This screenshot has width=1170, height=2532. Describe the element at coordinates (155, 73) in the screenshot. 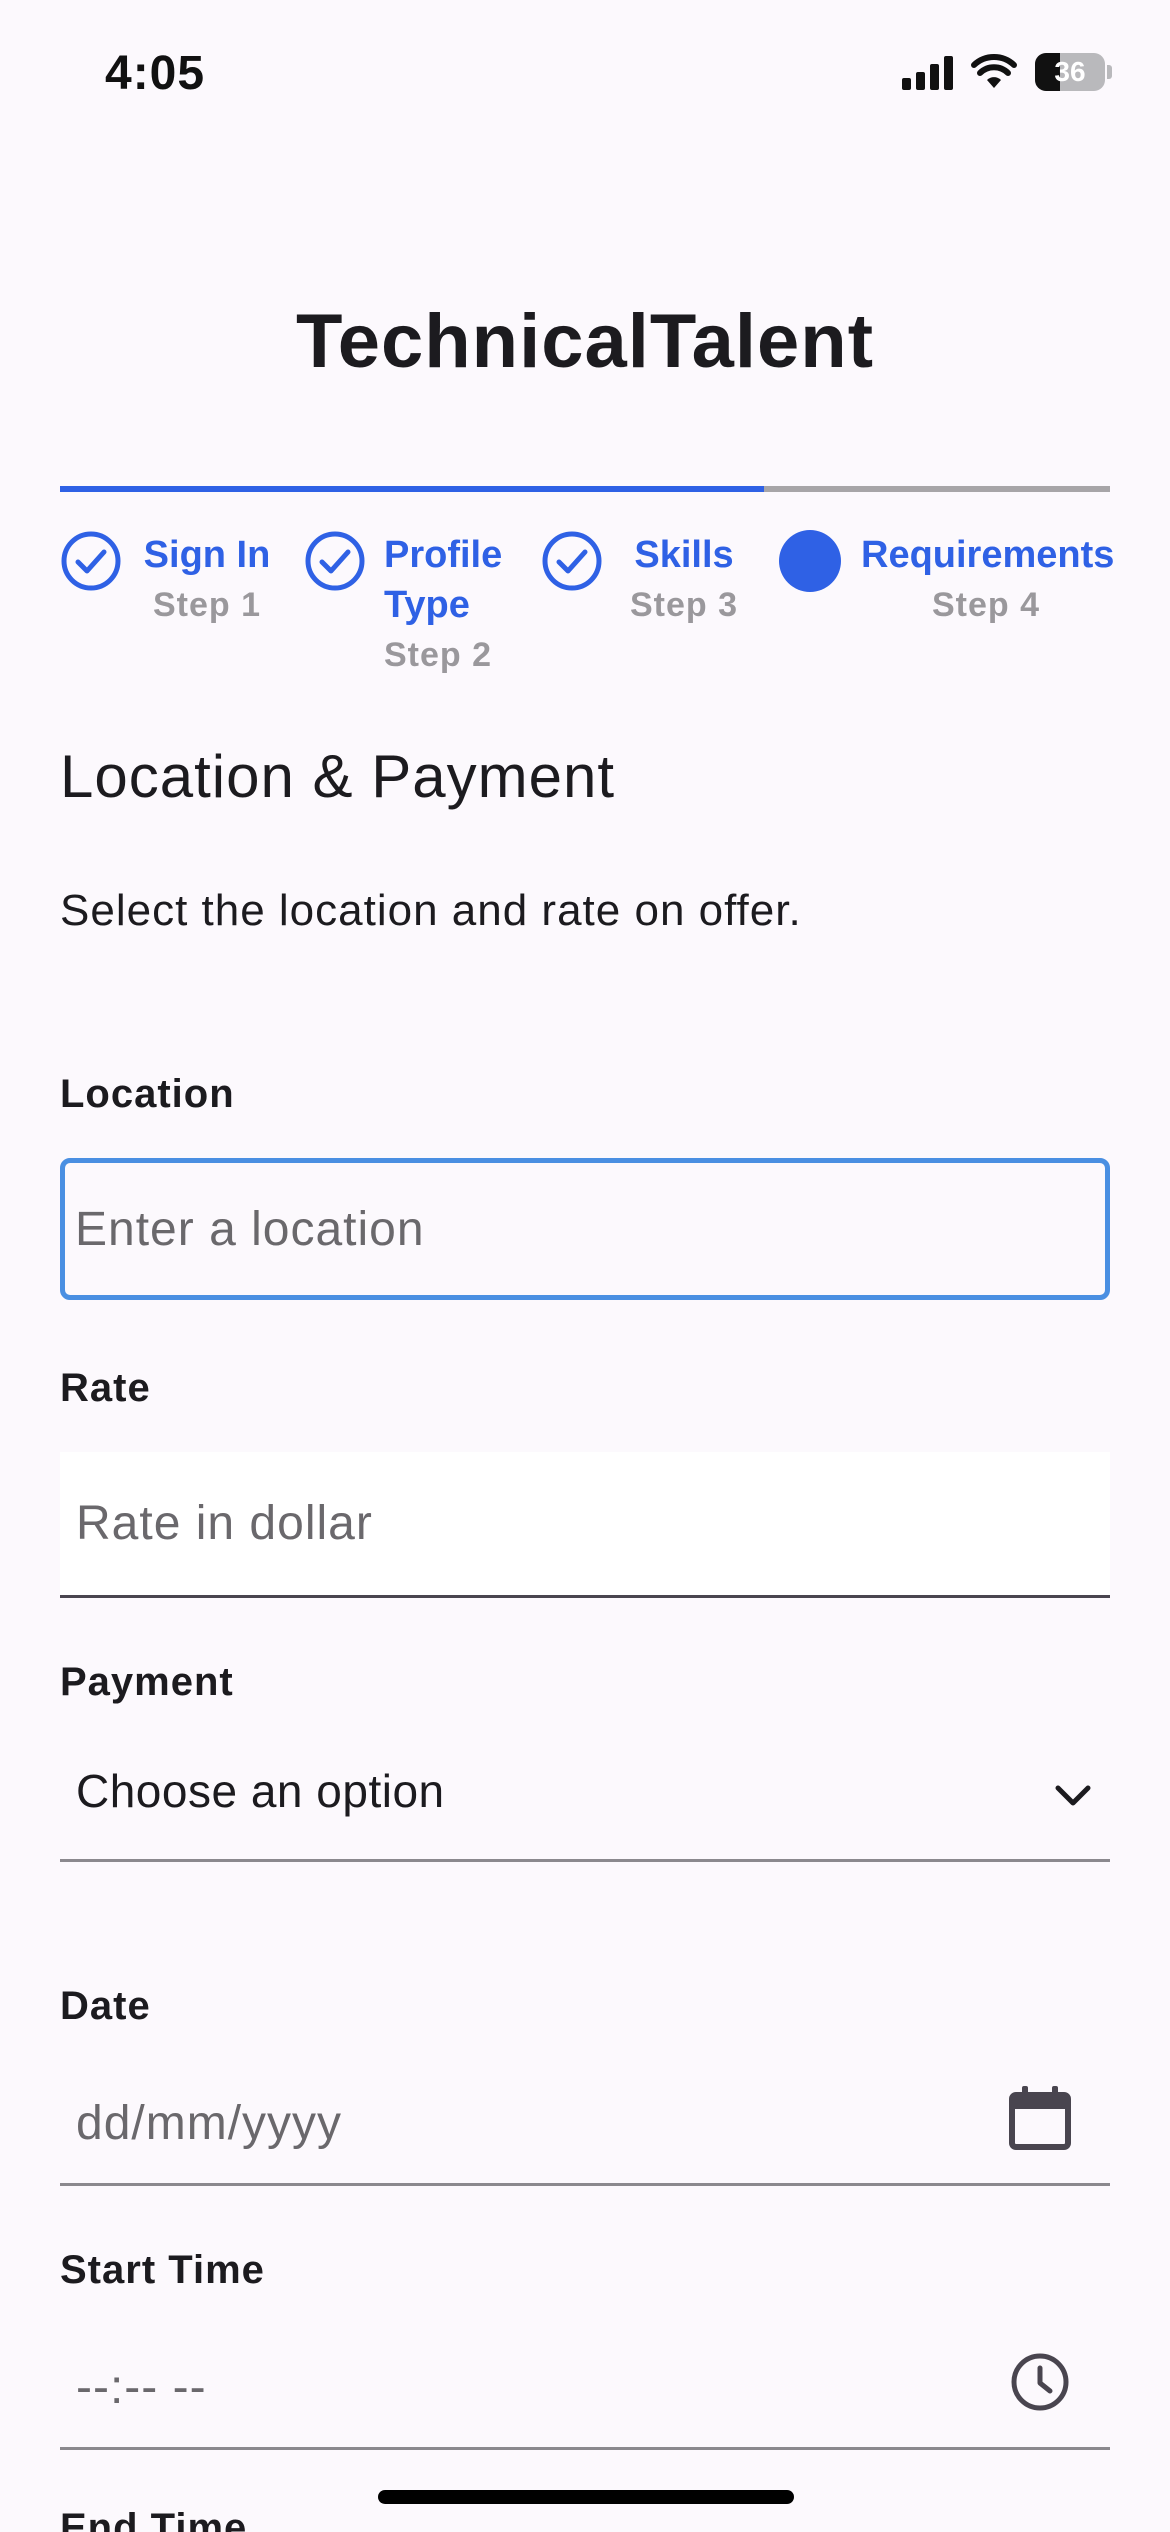

I see `status-time: 4:05` at that location.